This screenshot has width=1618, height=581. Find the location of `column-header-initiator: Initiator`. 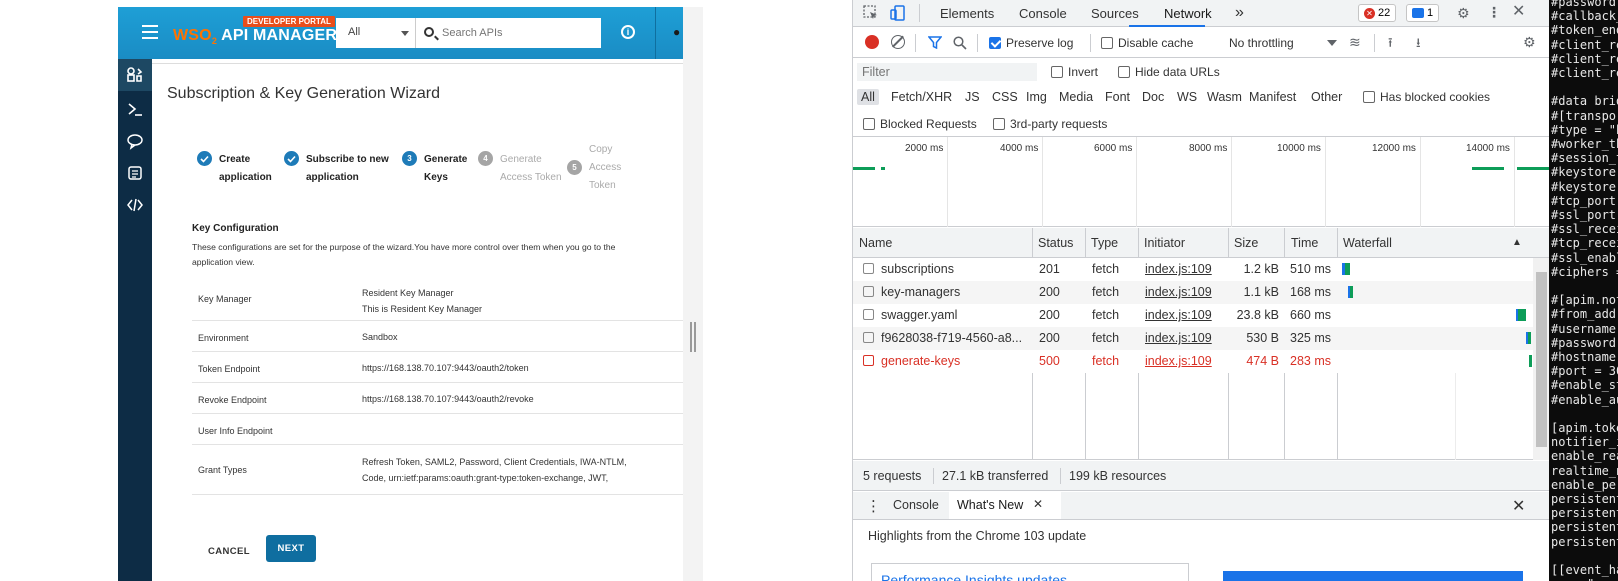

column-header-initiator: Initiator is located at coordinates (1164, 243).